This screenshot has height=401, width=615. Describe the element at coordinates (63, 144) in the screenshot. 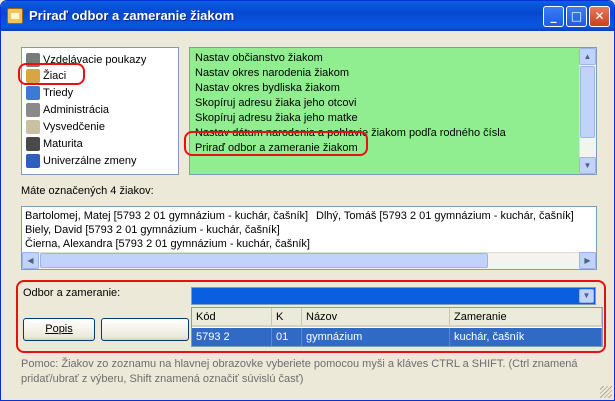

I see `tree-item-label: Maturita` at that location.